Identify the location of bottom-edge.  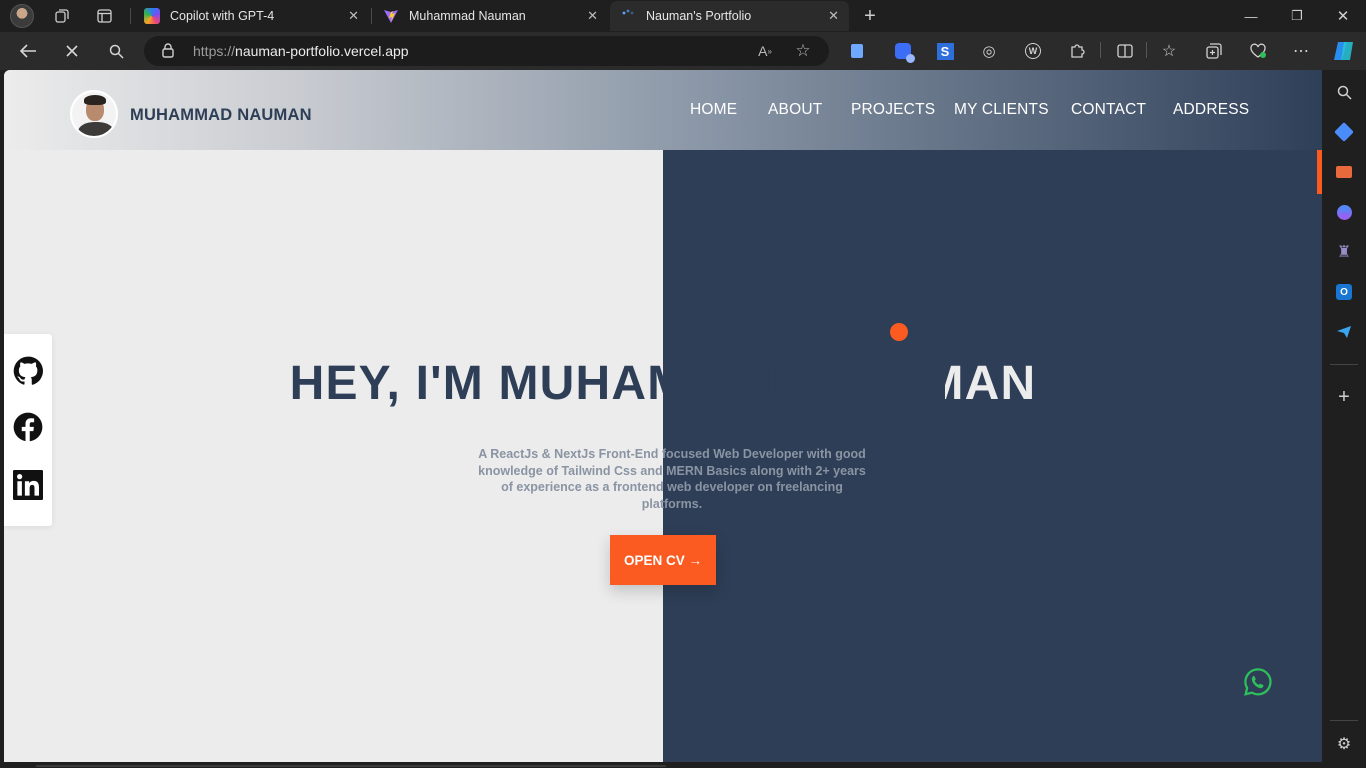
(683, 765).